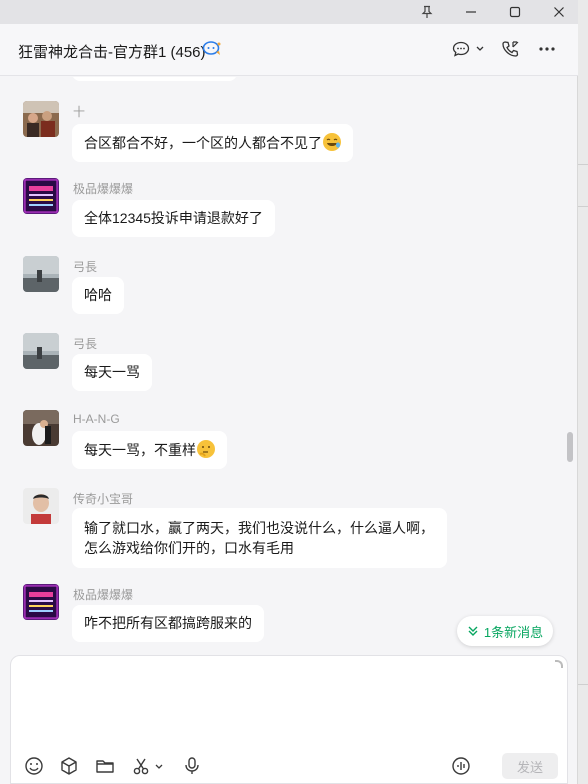 The image size is (588, 784). I want to click on send-button: 发送, so click(530, 766).